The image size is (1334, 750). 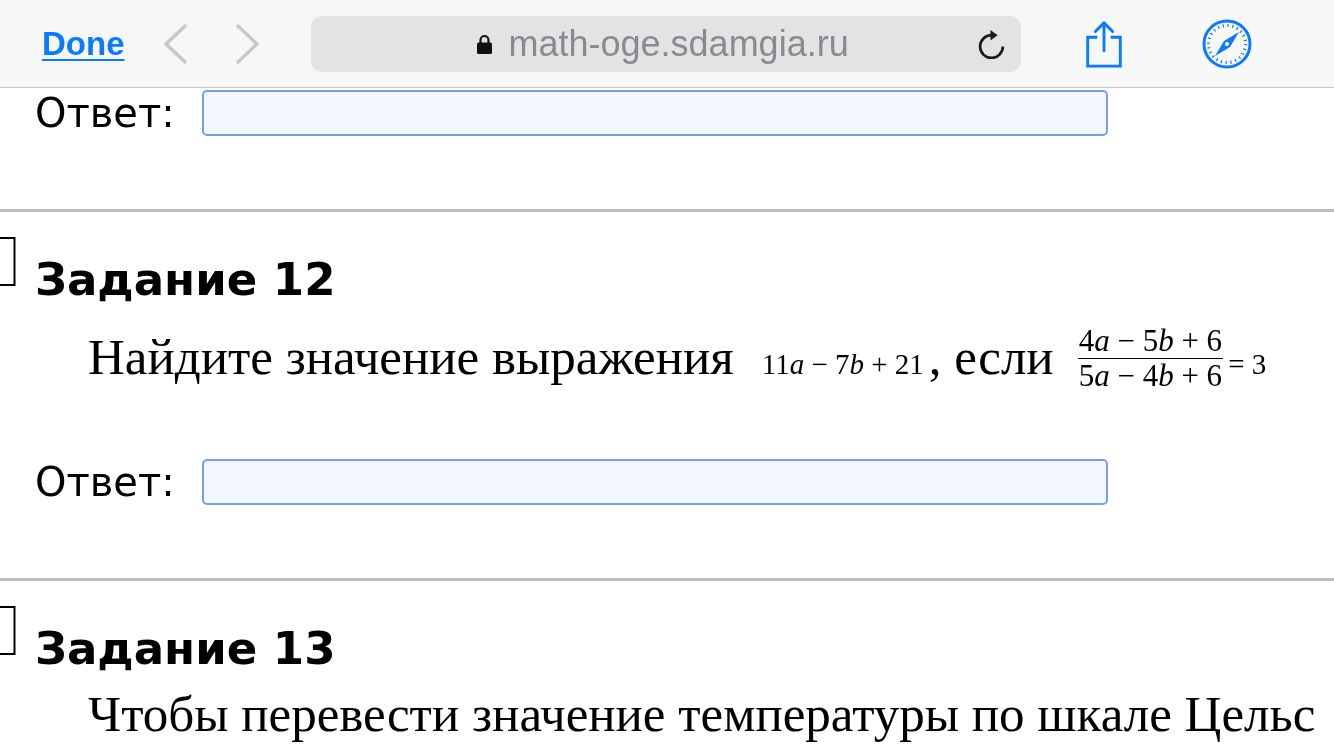 I want to click on math-expression: 11a − 7b + 21, so click(x=842, y=364).